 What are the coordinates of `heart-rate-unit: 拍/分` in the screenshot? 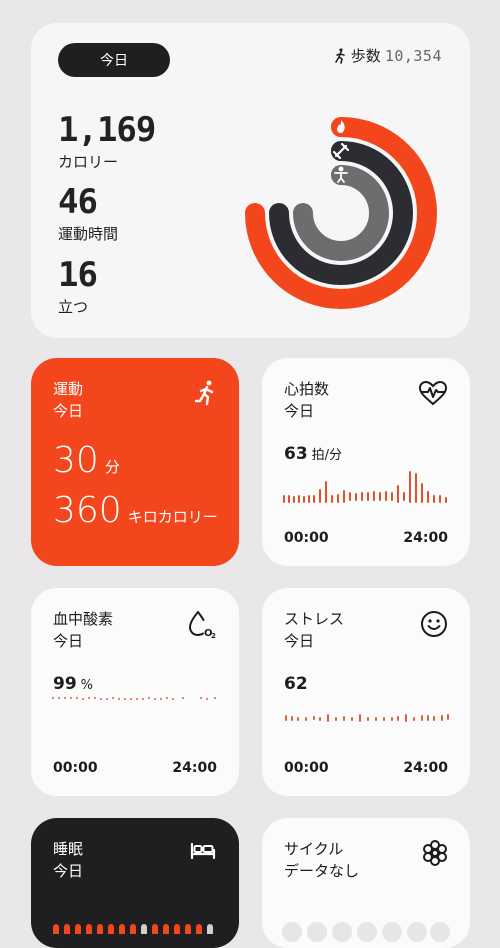 It's located at (327, 455).